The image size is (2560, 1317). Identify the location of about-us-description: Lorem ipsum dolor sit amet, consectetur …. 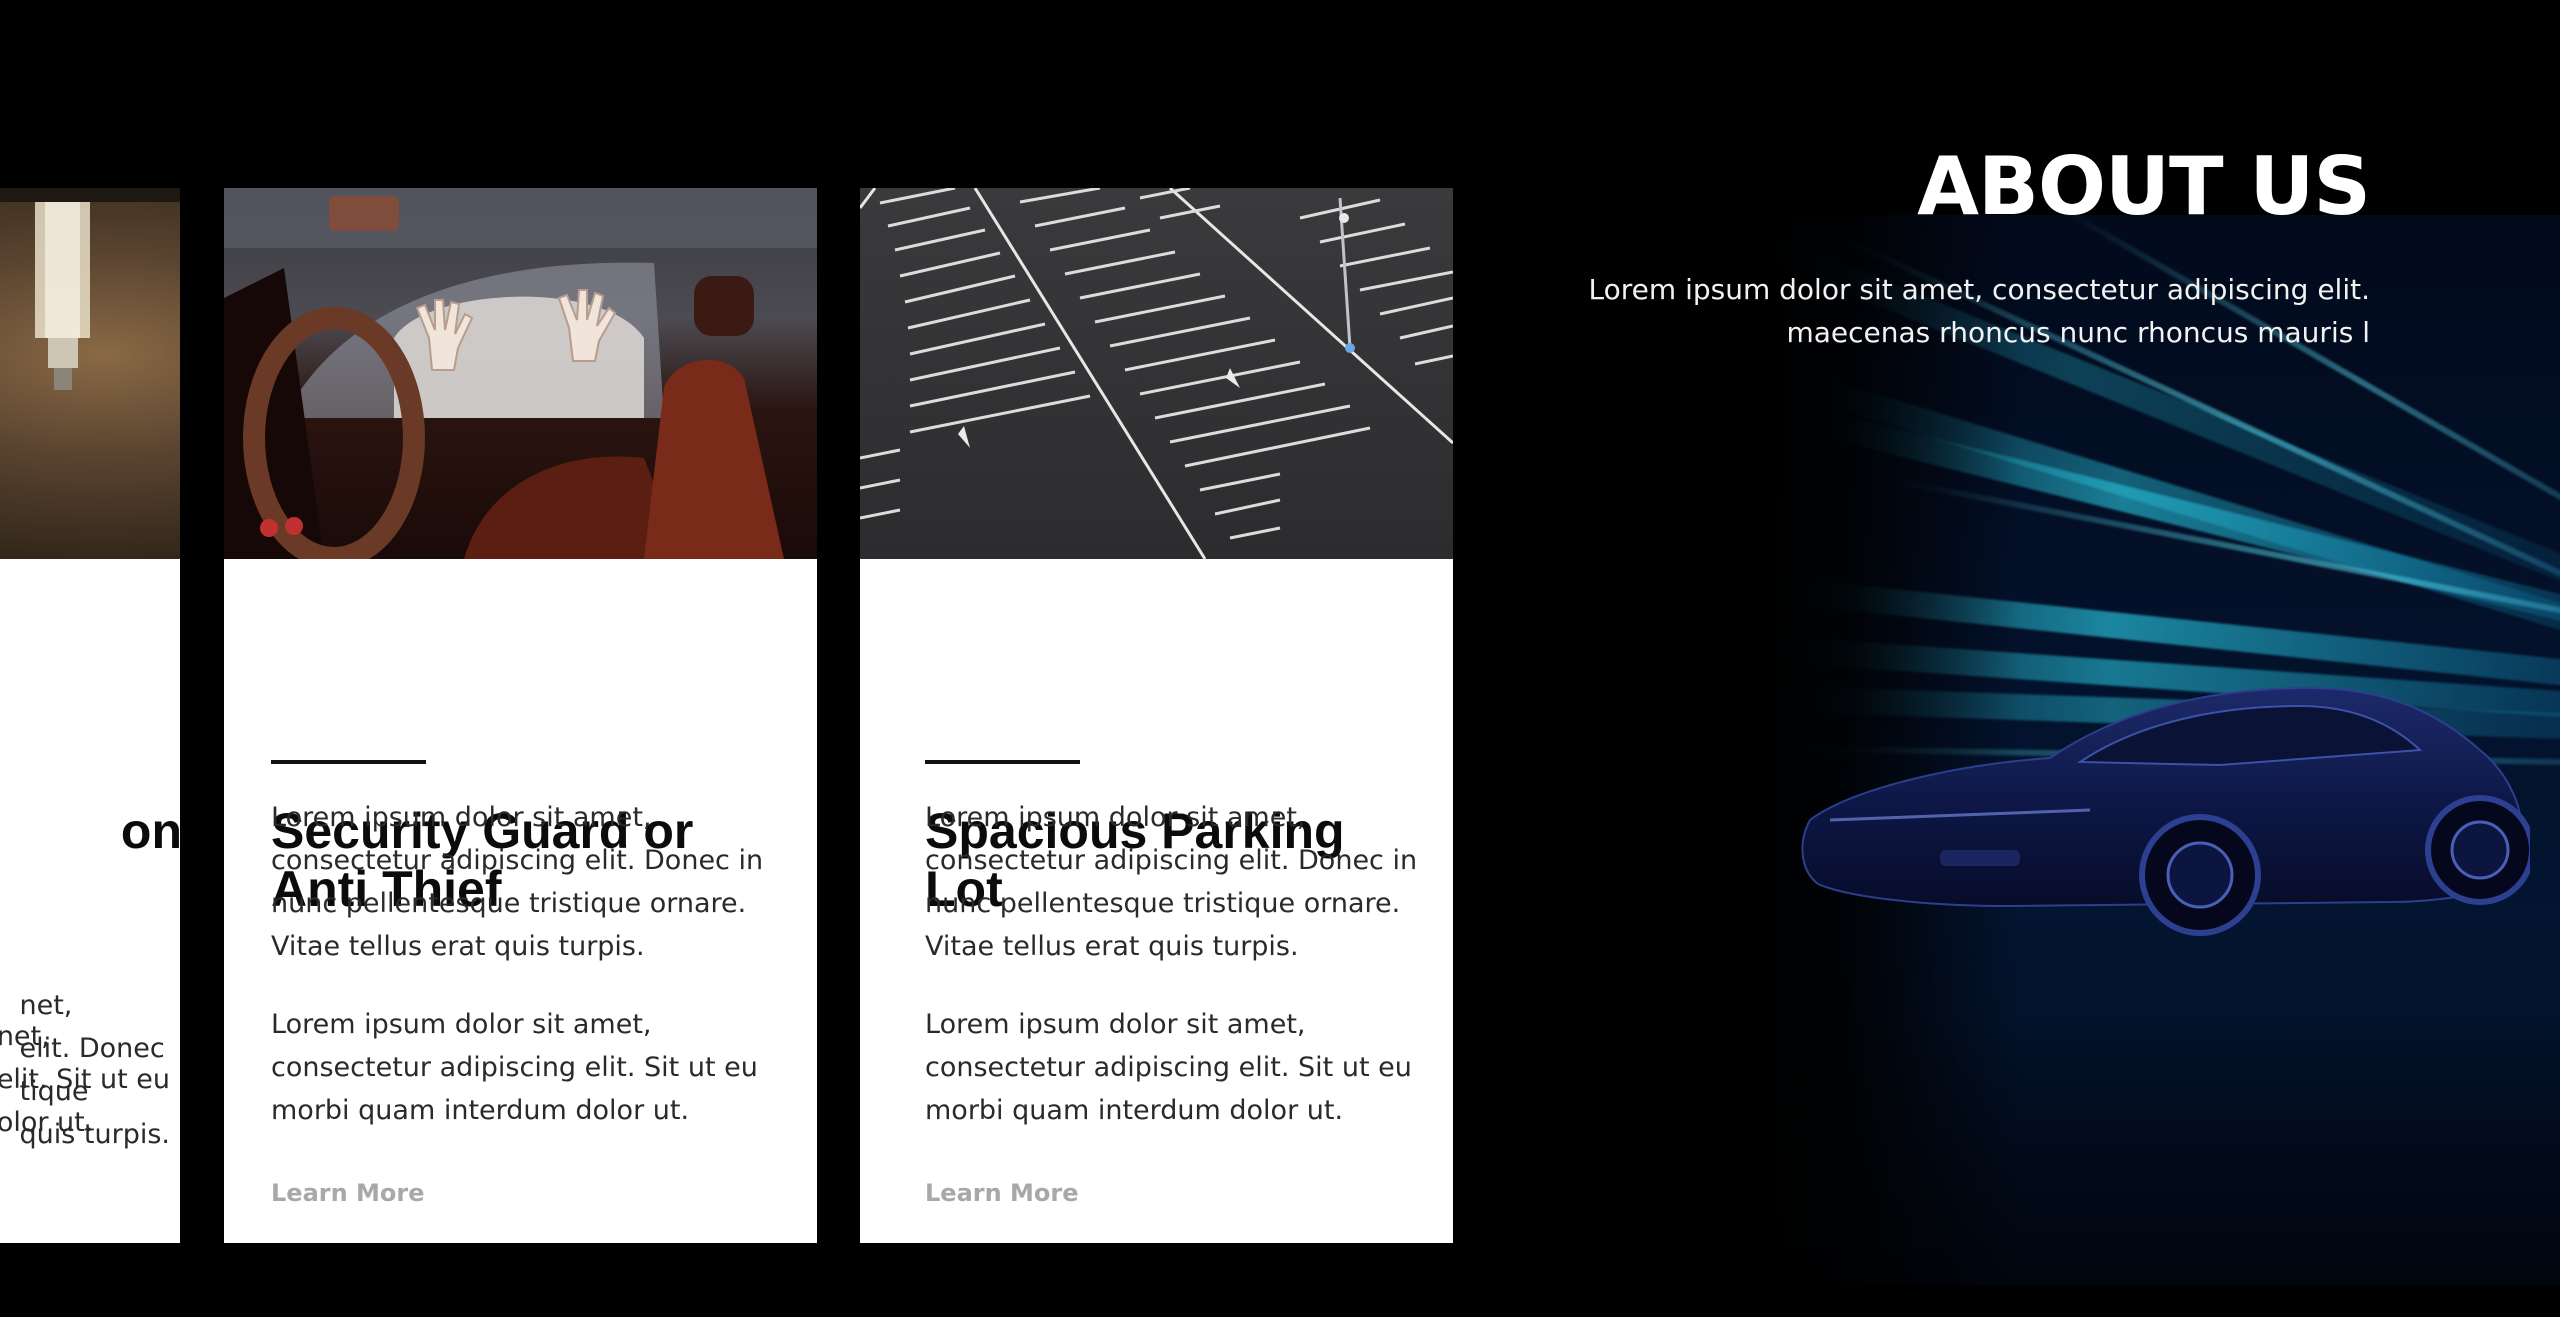
(1920, 311).